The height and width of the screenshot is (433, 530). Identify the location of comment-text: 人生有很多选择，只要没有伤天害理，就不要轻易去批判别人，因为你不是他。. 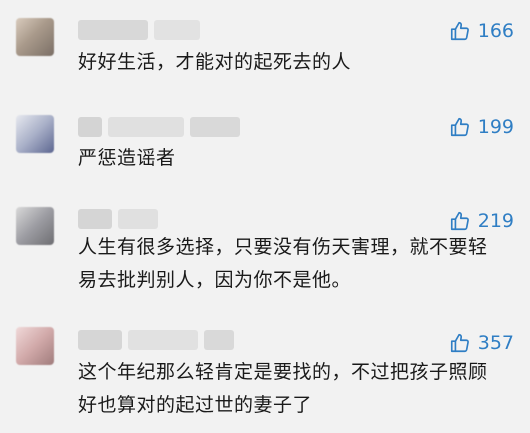
(283, 263).